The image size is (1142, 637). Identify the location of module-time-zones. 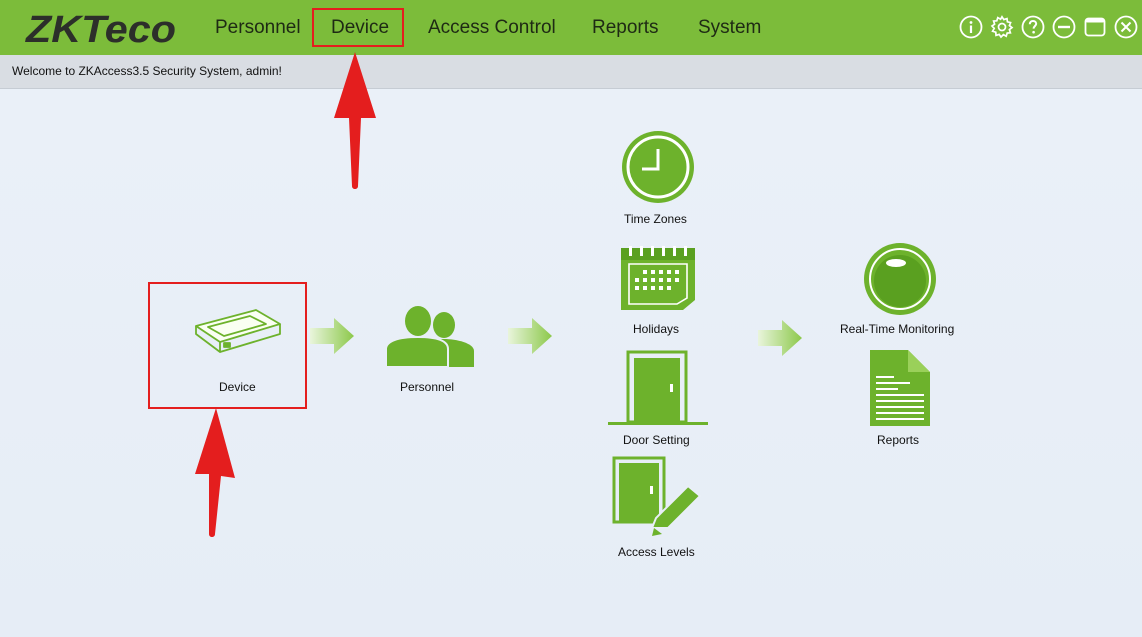
(658, 167).